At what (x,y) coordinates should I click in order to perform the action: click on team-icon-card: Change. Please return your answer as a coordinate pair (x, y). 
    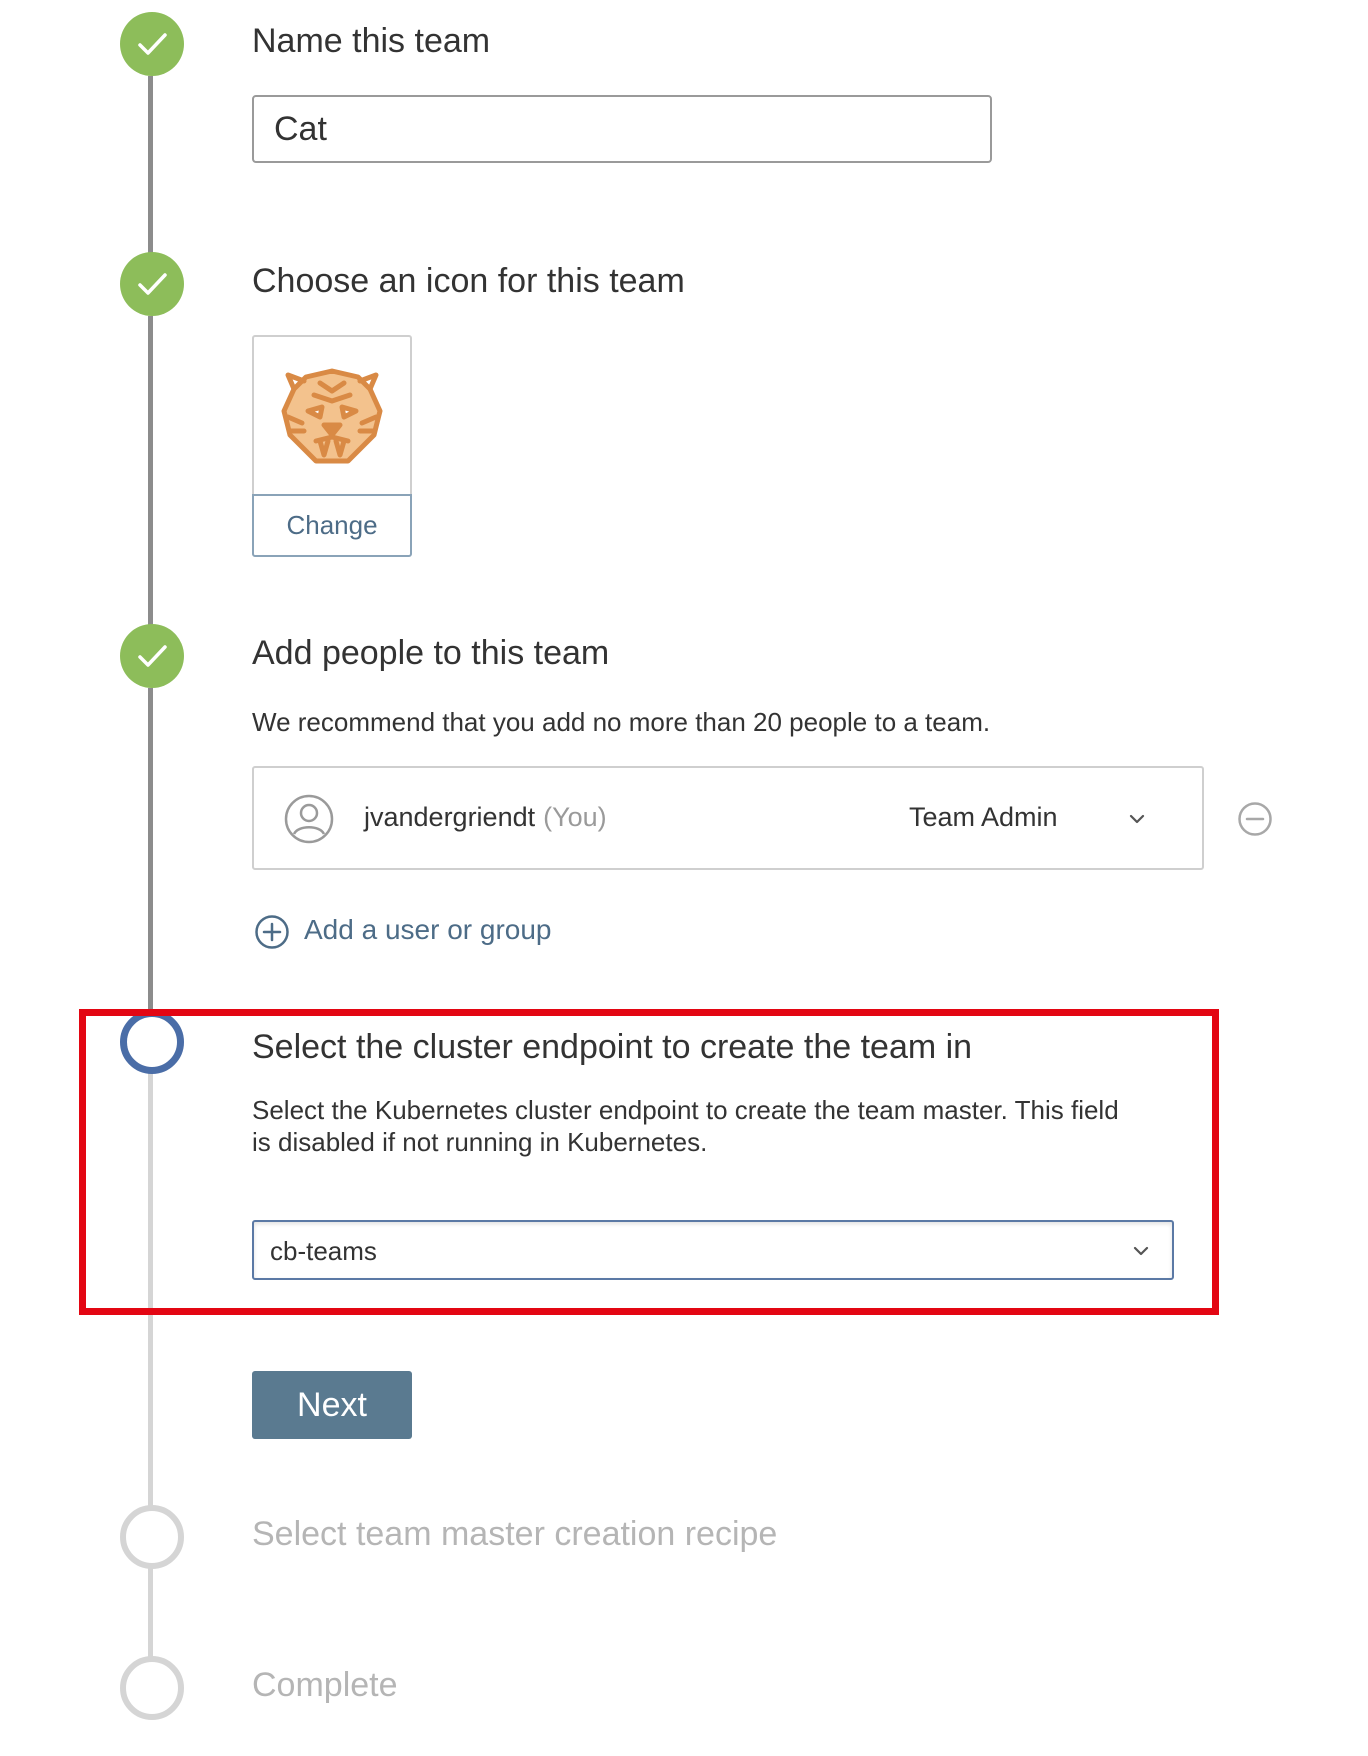
    Looking at the image, I should click on (332, 446).